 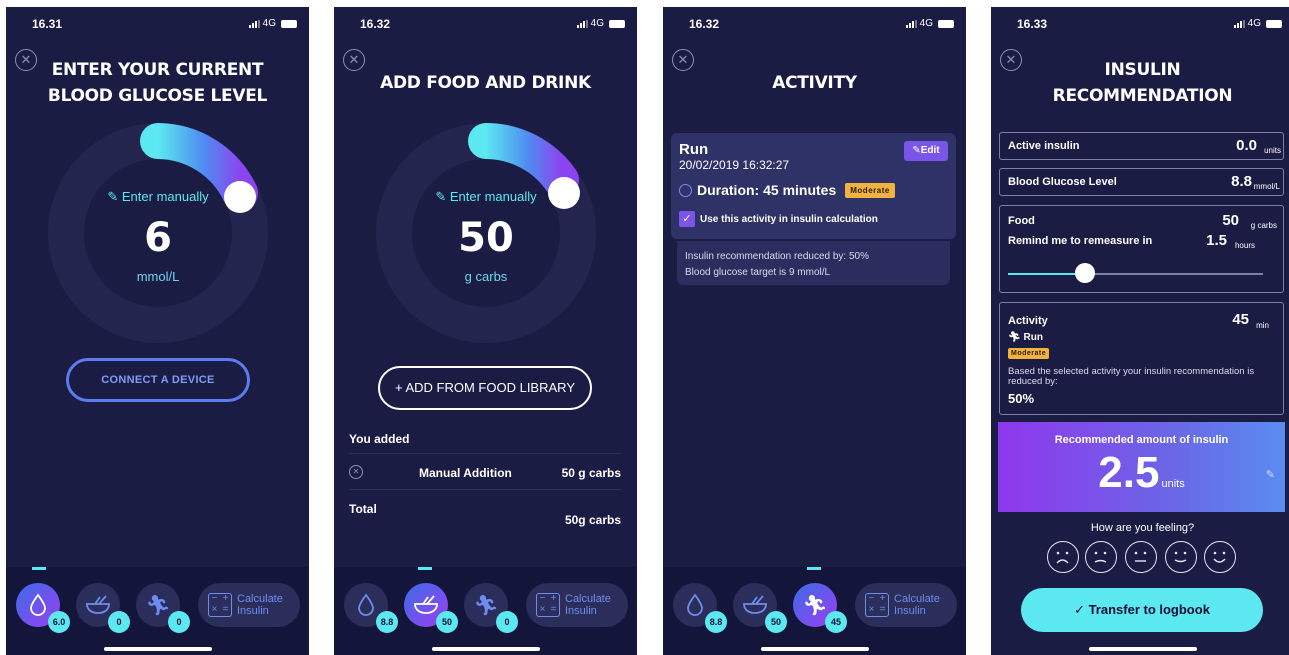 What do you see at coordinates (776, 622) in the screenshot?
I see `food-badge: 50` at bounding box center [776, 622].